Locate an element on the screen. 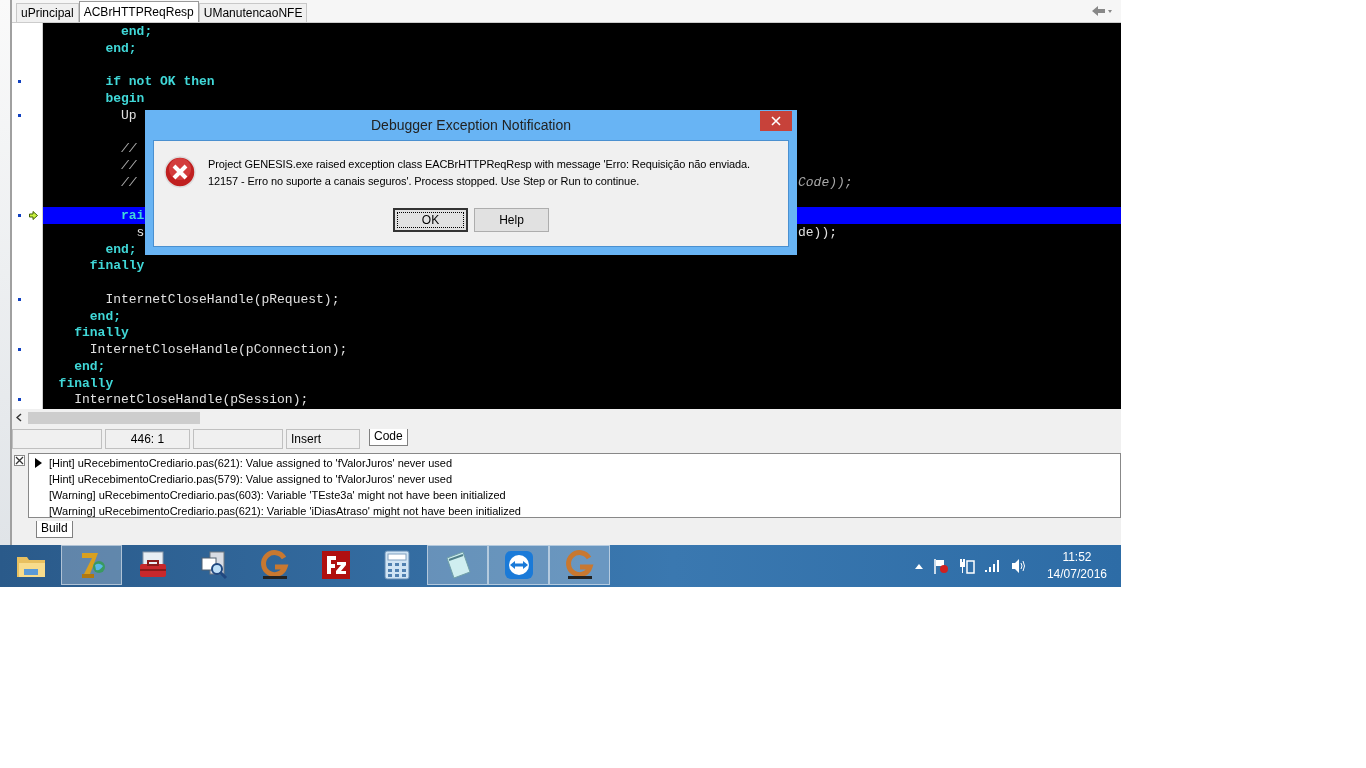  code-line: begin is located at coordinates (124, 98).